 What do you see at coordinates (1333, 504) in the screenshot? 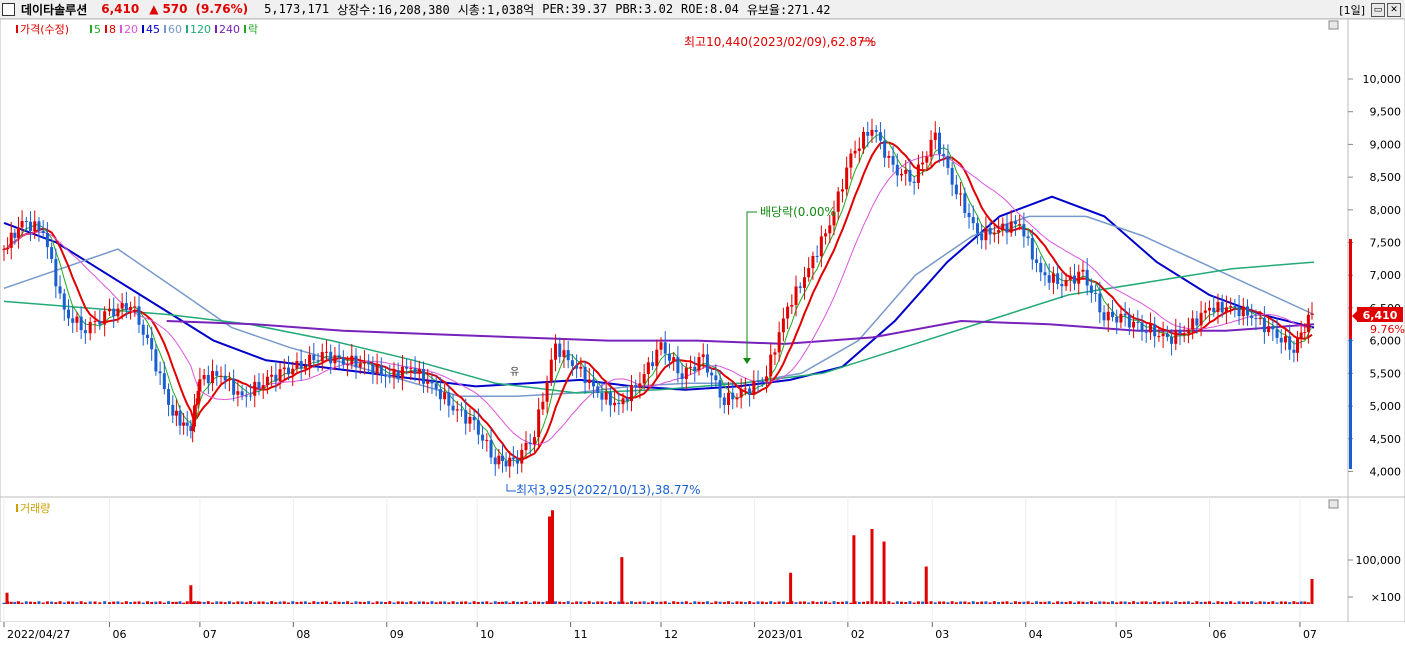
I see `volume-pane-max-button` at bounding box center [1333, 504].